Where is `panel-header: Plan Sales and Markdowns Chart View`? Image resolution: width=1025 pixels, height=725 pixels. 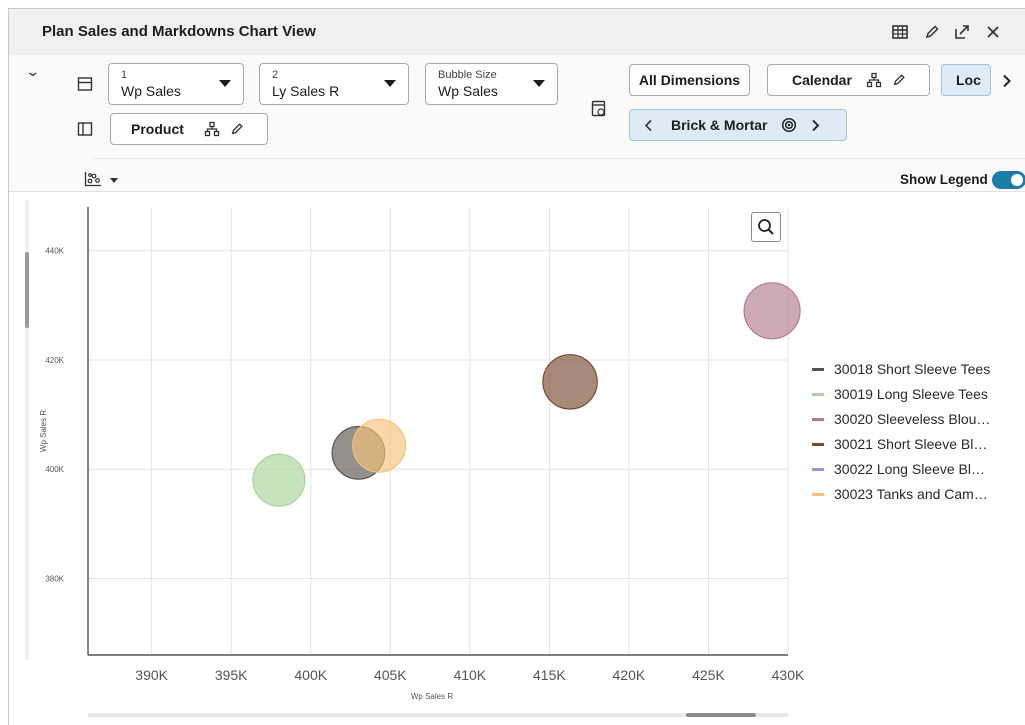
panel-header: Plan Sales and Markdowns Chart View is located at coordinates (517, 32).